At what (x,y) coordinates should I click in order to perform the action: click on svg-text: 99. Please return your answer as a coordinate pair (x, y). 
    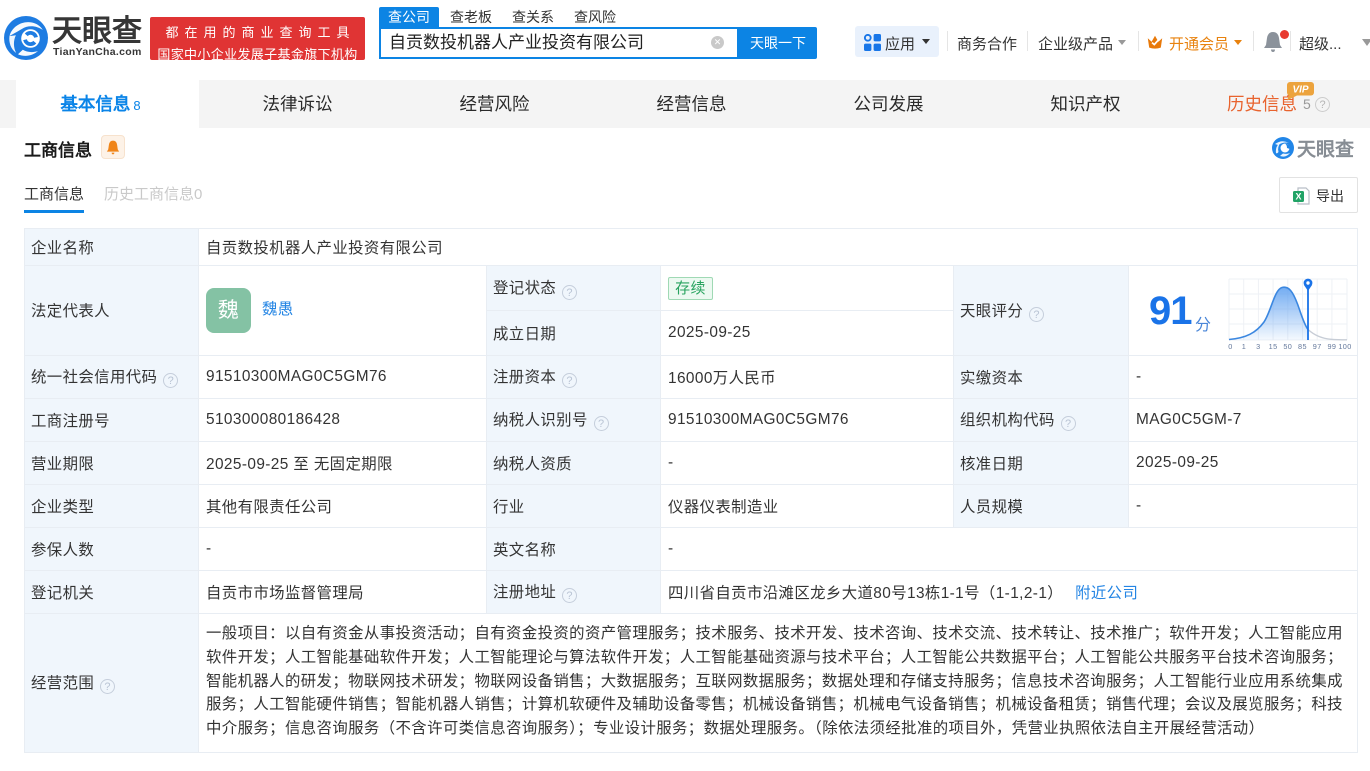
    Looking at the image, I should click on (1331, 346).